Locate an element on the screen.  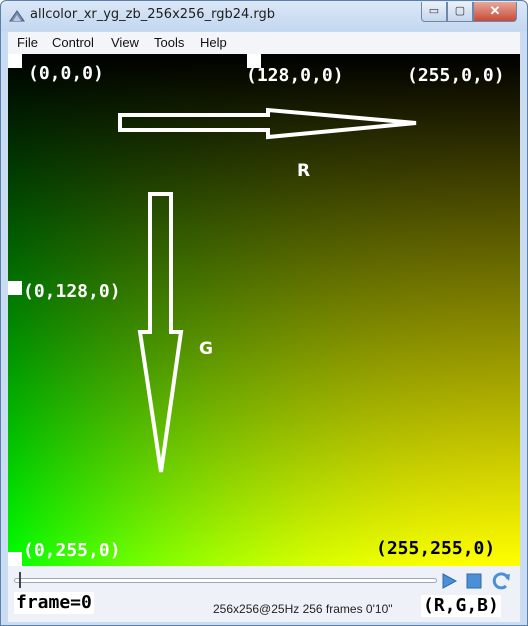
corner-marker-mid-left is located at coordinates (15, 288).